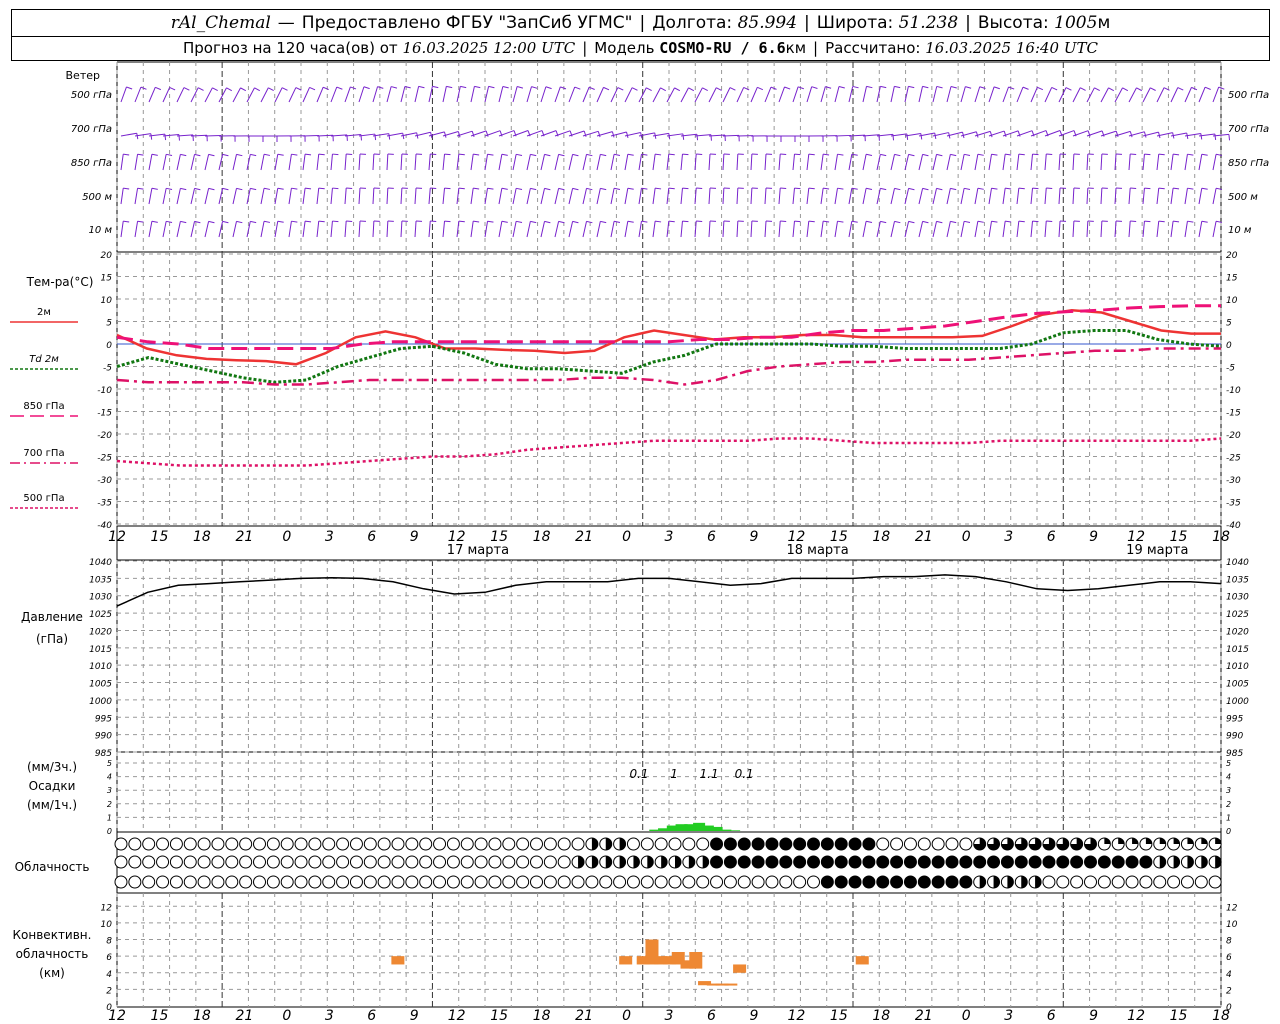 Image resolution: width=1280 pixels, height=1024 pixels. Describe the element at coordinates (109, 975) in the screenshot. I see `conv-tick-left: 4` at that location.